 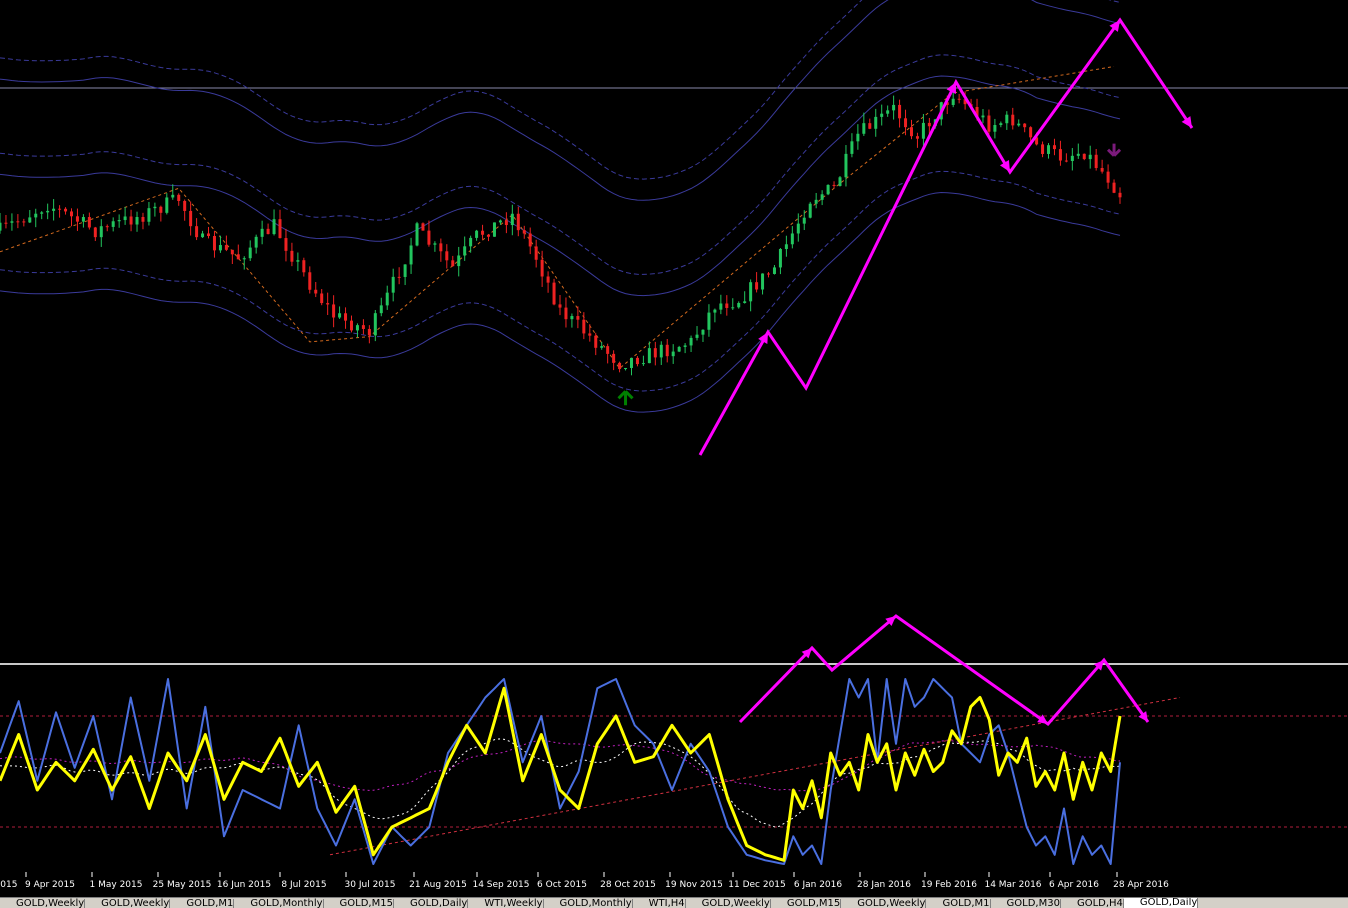 What do you see at coordinates (1141, 885) in the screenshot?
I see `x-tick-label: 28 Apr 2016` at bounding box center [1141, 885].